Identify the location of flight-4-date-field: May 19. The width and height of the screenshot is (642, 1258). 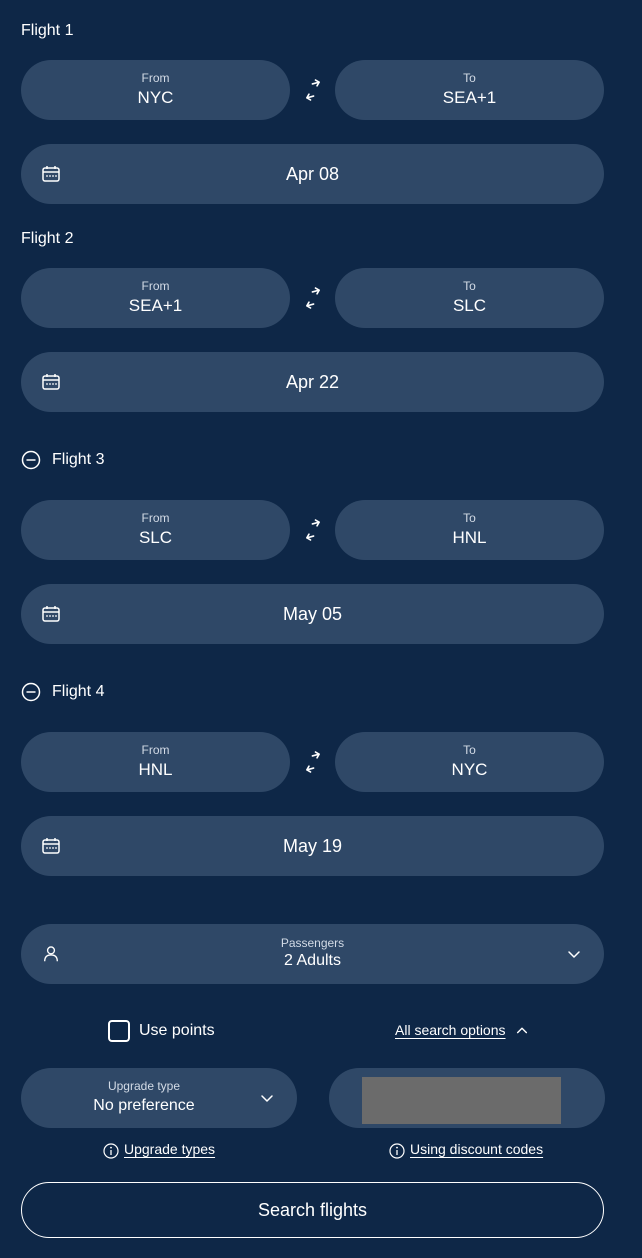
(312, 846).